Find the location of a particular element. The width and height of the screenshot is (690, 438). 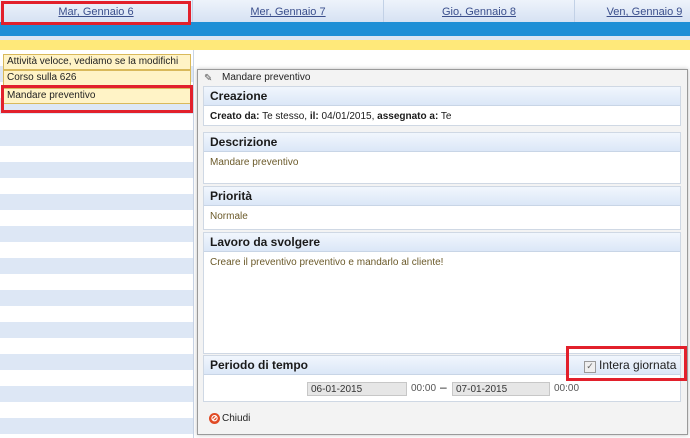

dialog-titlebar: ✎ Mandare preventivo is located at coordinates (442, 77).